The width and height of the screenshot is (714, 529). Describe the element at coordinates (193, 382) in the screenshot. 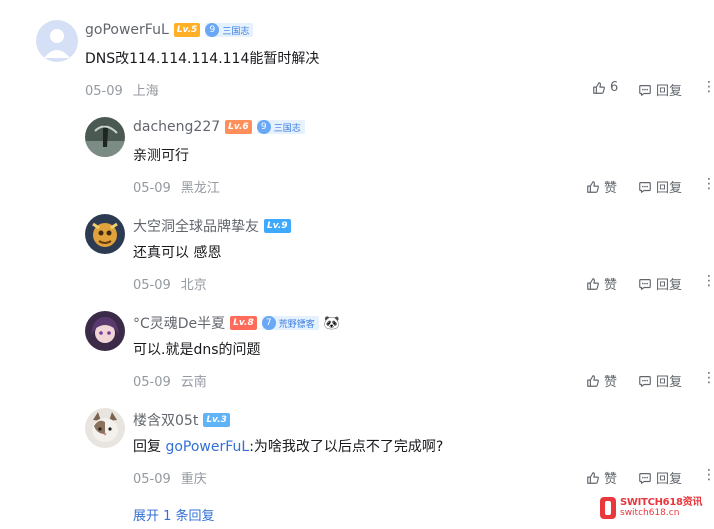

I see `comment-location: 云南` at that location.